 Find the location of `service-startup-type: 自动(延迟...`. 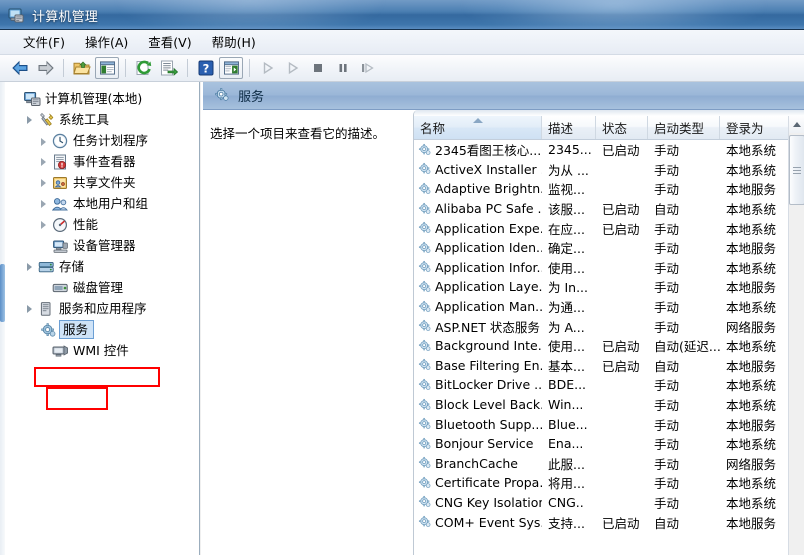

service-startup-type: 自动(延迟... is located at coordinates (687, 347).